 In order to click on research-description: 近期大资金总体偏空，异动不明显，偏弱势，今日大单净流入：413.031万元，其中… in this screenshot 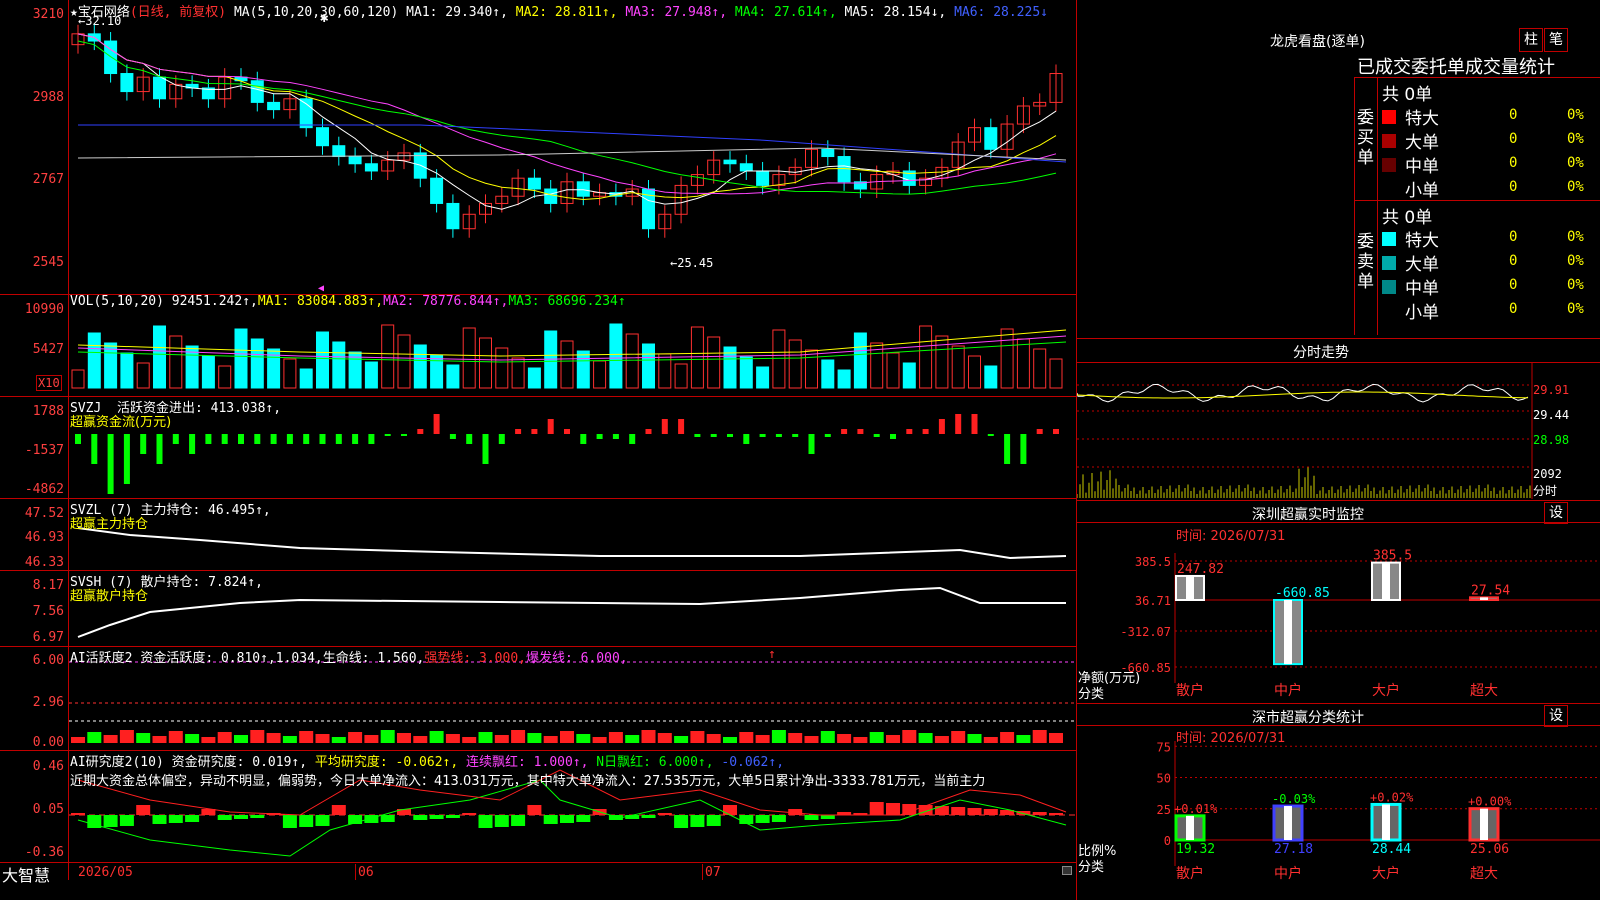, I will do `click(528, 781)`.